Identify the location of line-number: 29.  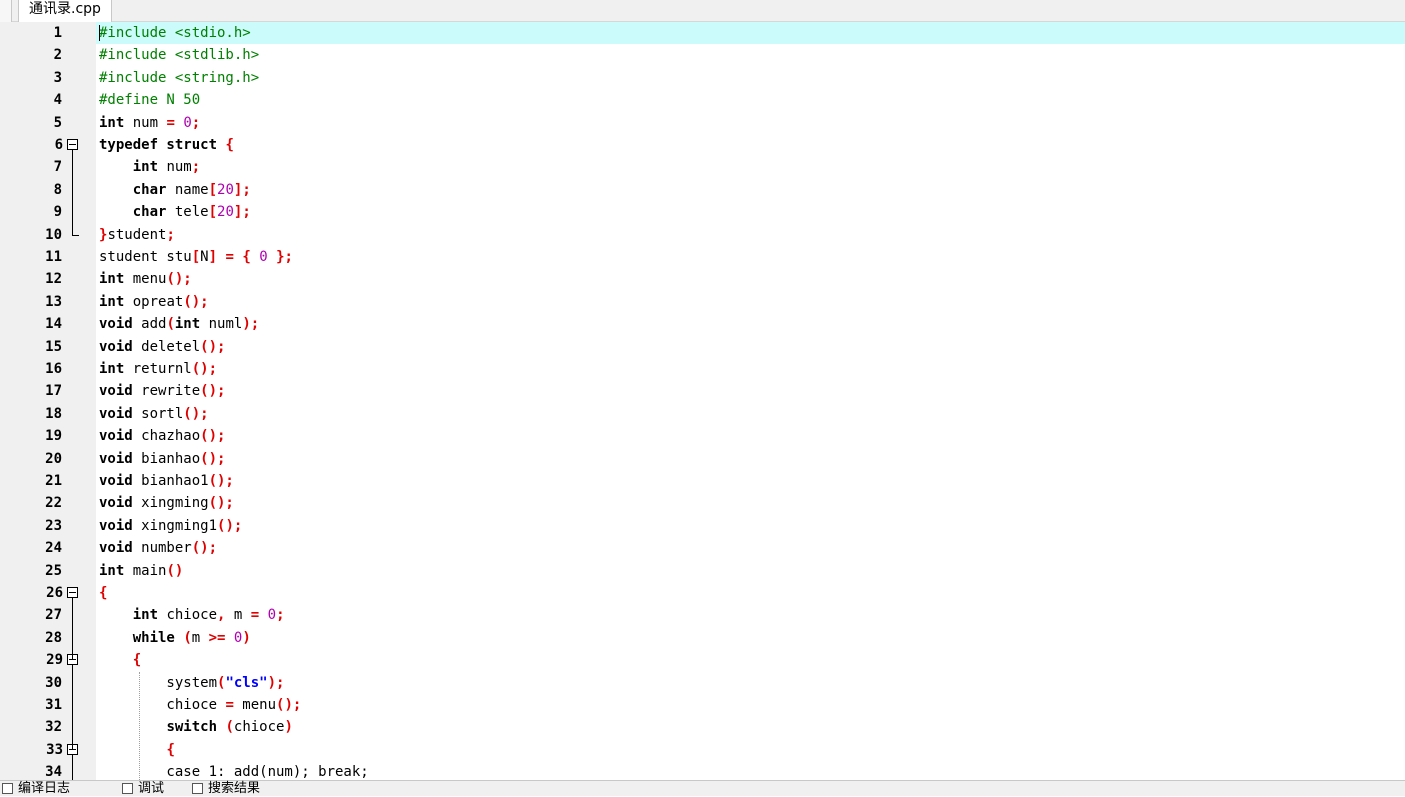
(54, 660).